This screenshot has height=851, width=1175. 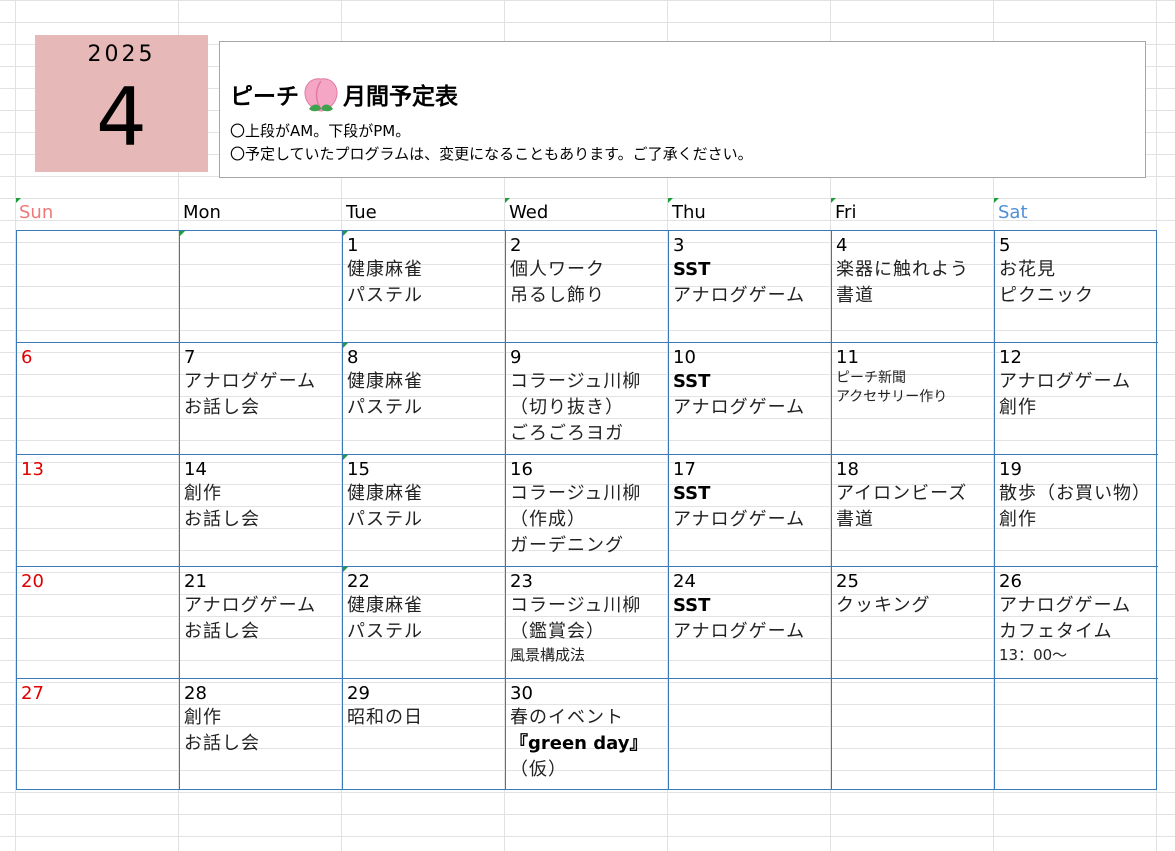 What do you see at coordinates (913, 623) in the screenshot?
I see `calendar-cell-fri: 25 クッキング` at bounding box center [913, 623].